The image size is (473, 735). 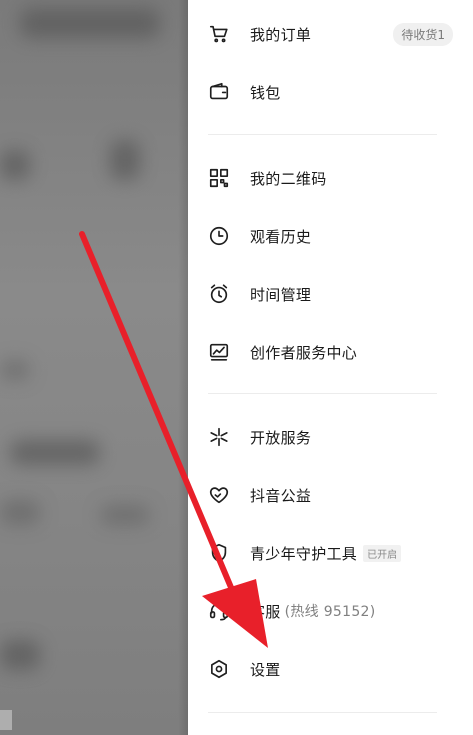 What do you see at coordinates (219, 236) in the screenshot?
I see `clock-icon` at bounding box center [219, 236].